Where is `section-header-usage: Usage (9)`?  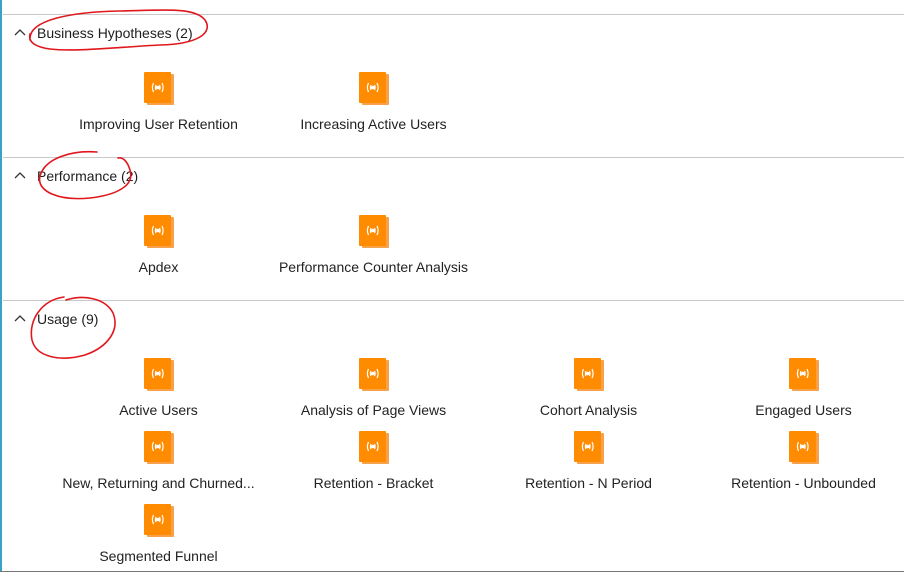 section-header-usage: Usage (9) is located at coordinates (55, 319).